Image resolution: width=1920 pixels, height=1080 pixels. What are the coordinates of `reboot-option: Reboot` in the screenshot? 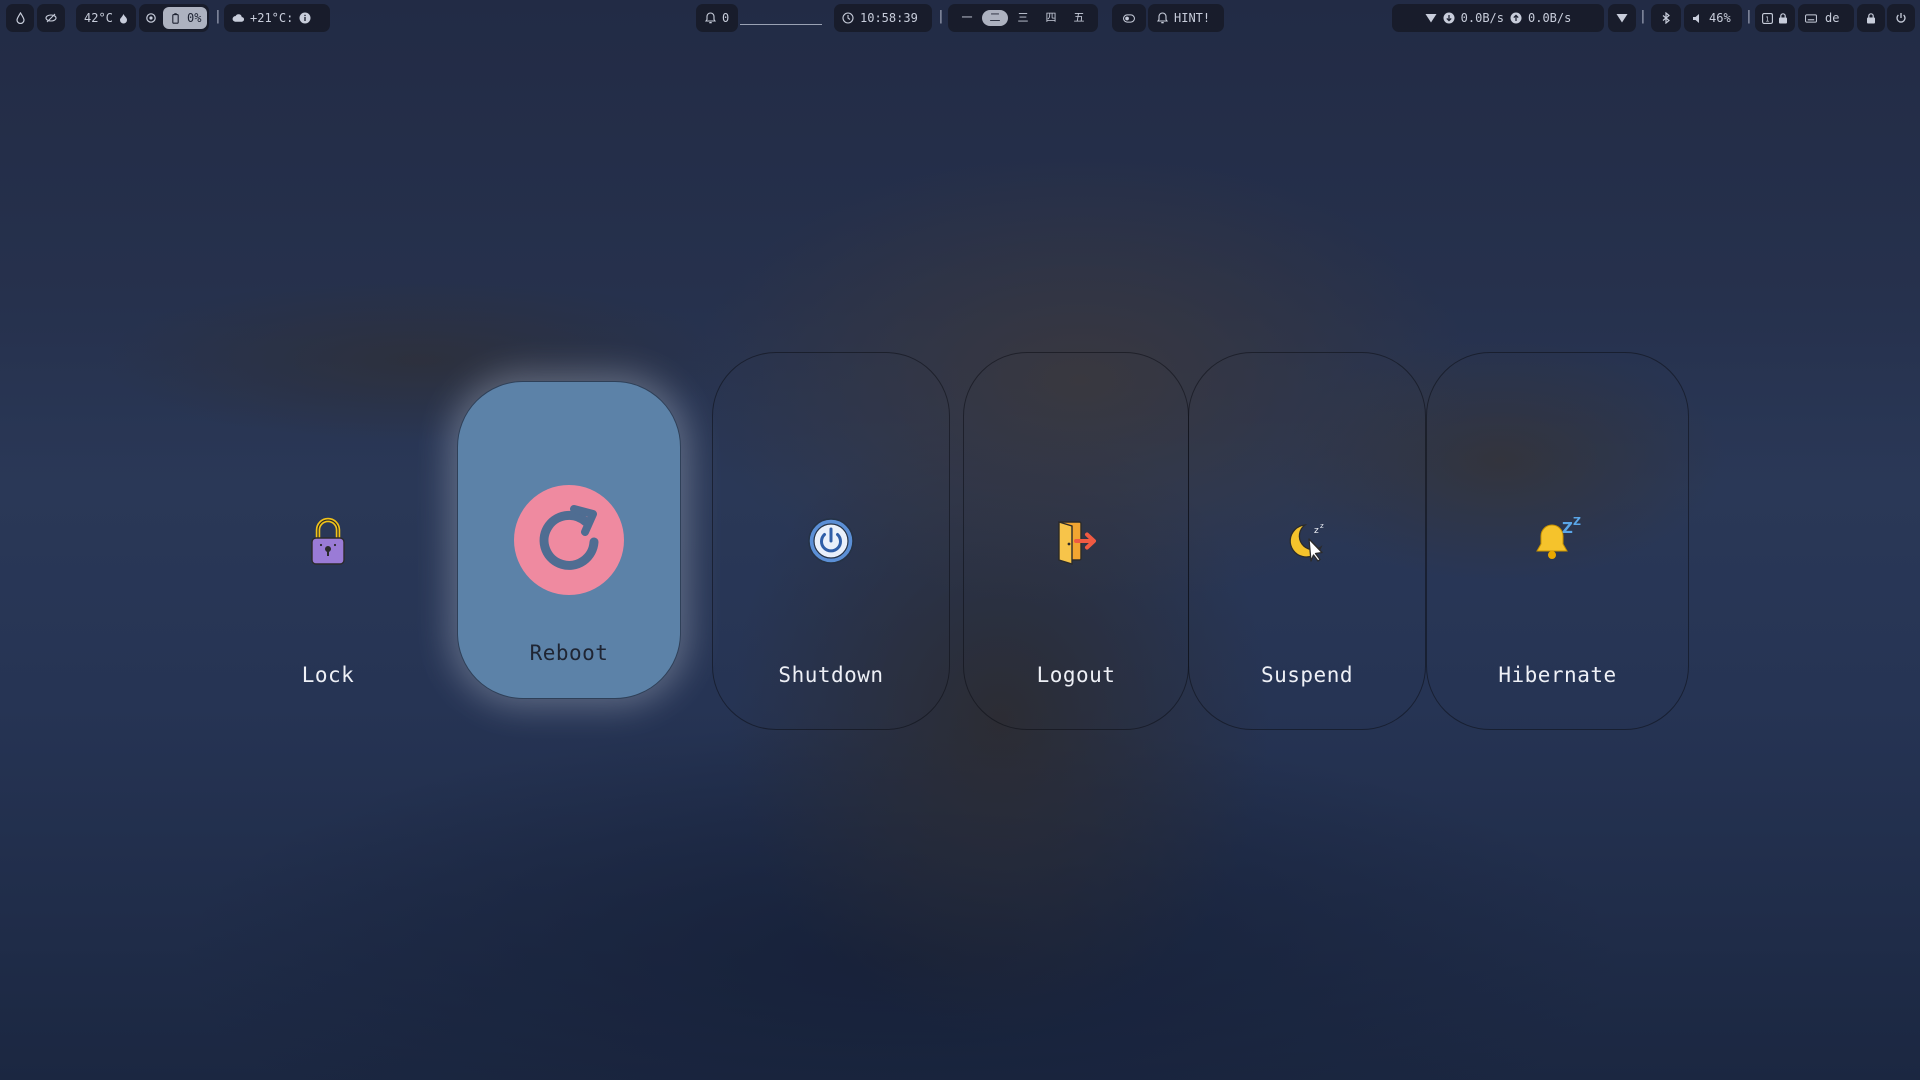 It's located at (569, 540).